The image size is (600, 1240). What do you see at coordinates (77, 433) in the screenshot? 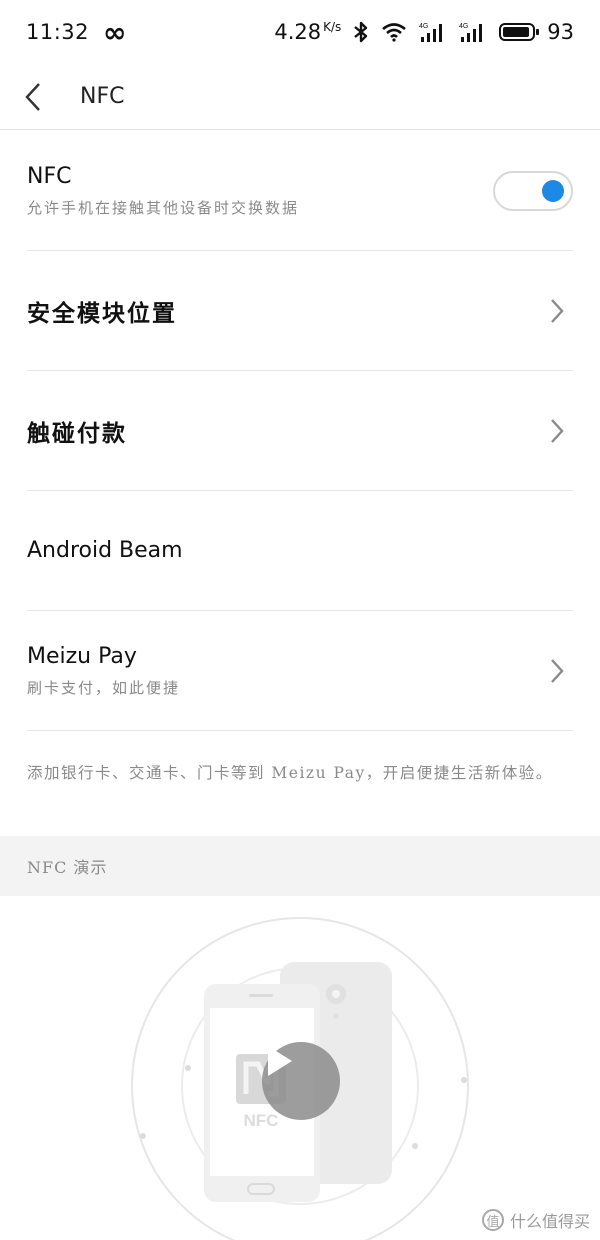
I see `setting-tap-to-pay-title: 触碰付款` at bounding box center [77, 433].